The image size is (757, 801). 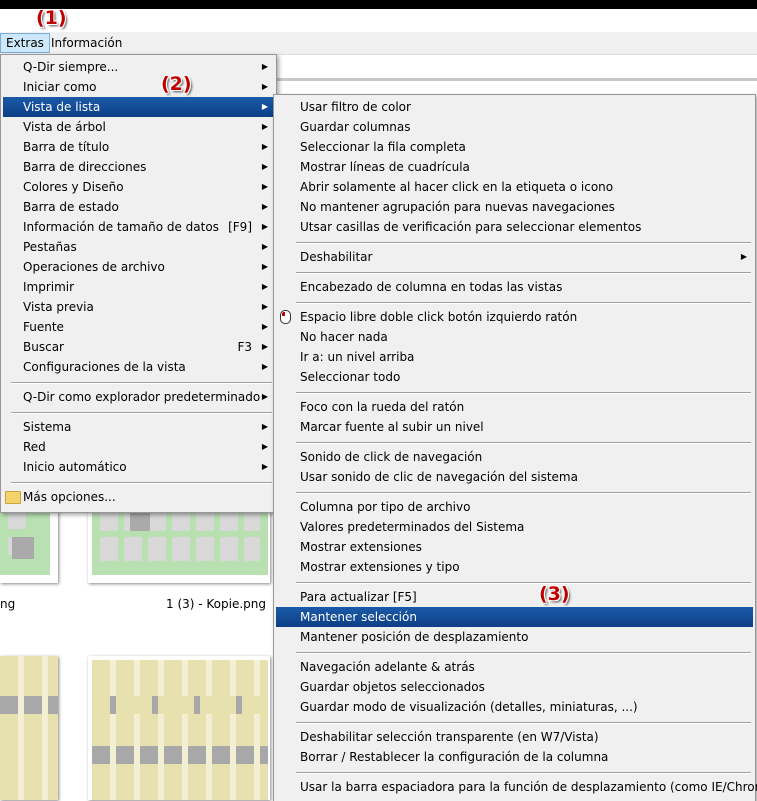 I want to click on submenu-item-mostrar-extensiones: Mostrar extensiones, so click(x=514, y=547).